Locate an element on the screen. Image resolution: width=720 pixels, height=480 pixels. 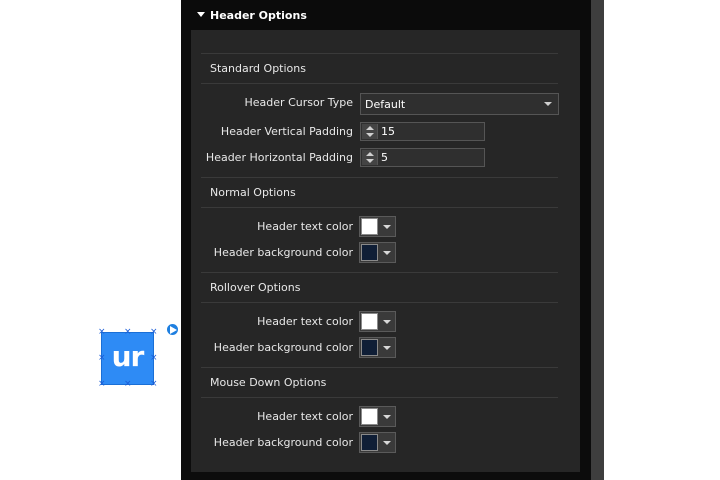
section-title-normal: Normal Options is located at coordinates (253, 192).